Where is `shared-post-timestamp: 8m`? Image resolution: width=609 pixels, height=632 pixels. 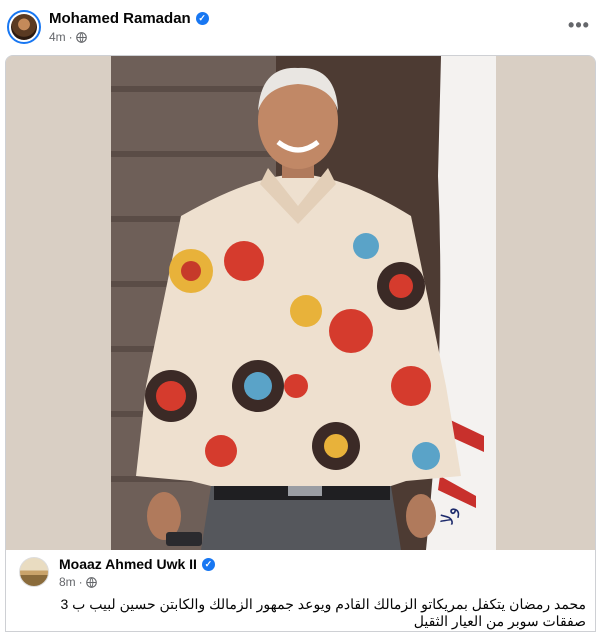 shared-post-timestamp: 8m is located at coordinates (67, 582).